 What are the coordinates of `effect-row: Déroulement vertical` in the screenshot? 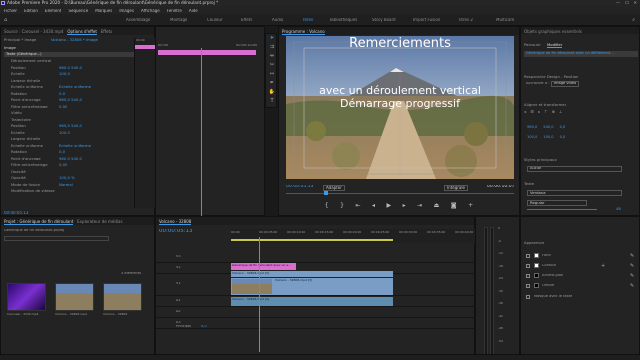 It's located at (67, 61).